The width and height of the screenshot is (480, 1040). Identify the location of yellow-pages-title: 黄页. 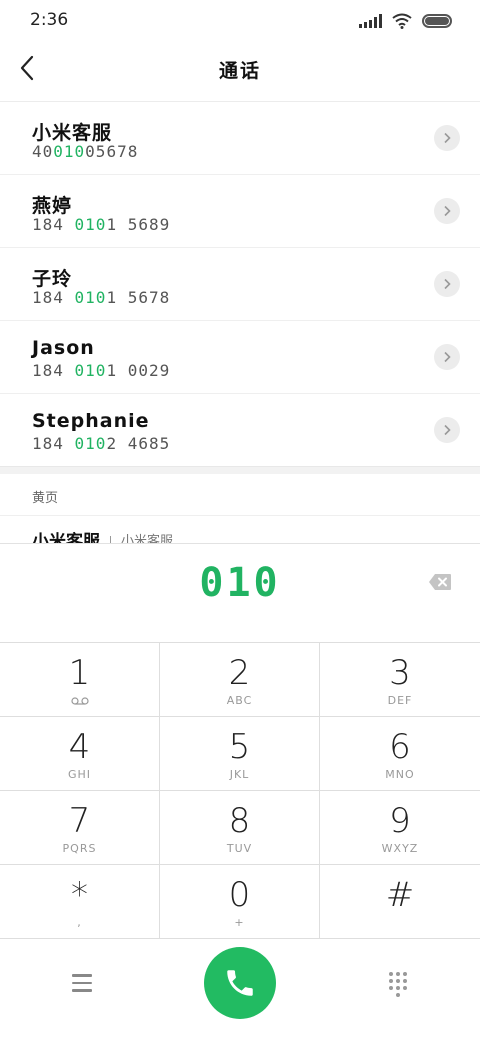
(45, 498).